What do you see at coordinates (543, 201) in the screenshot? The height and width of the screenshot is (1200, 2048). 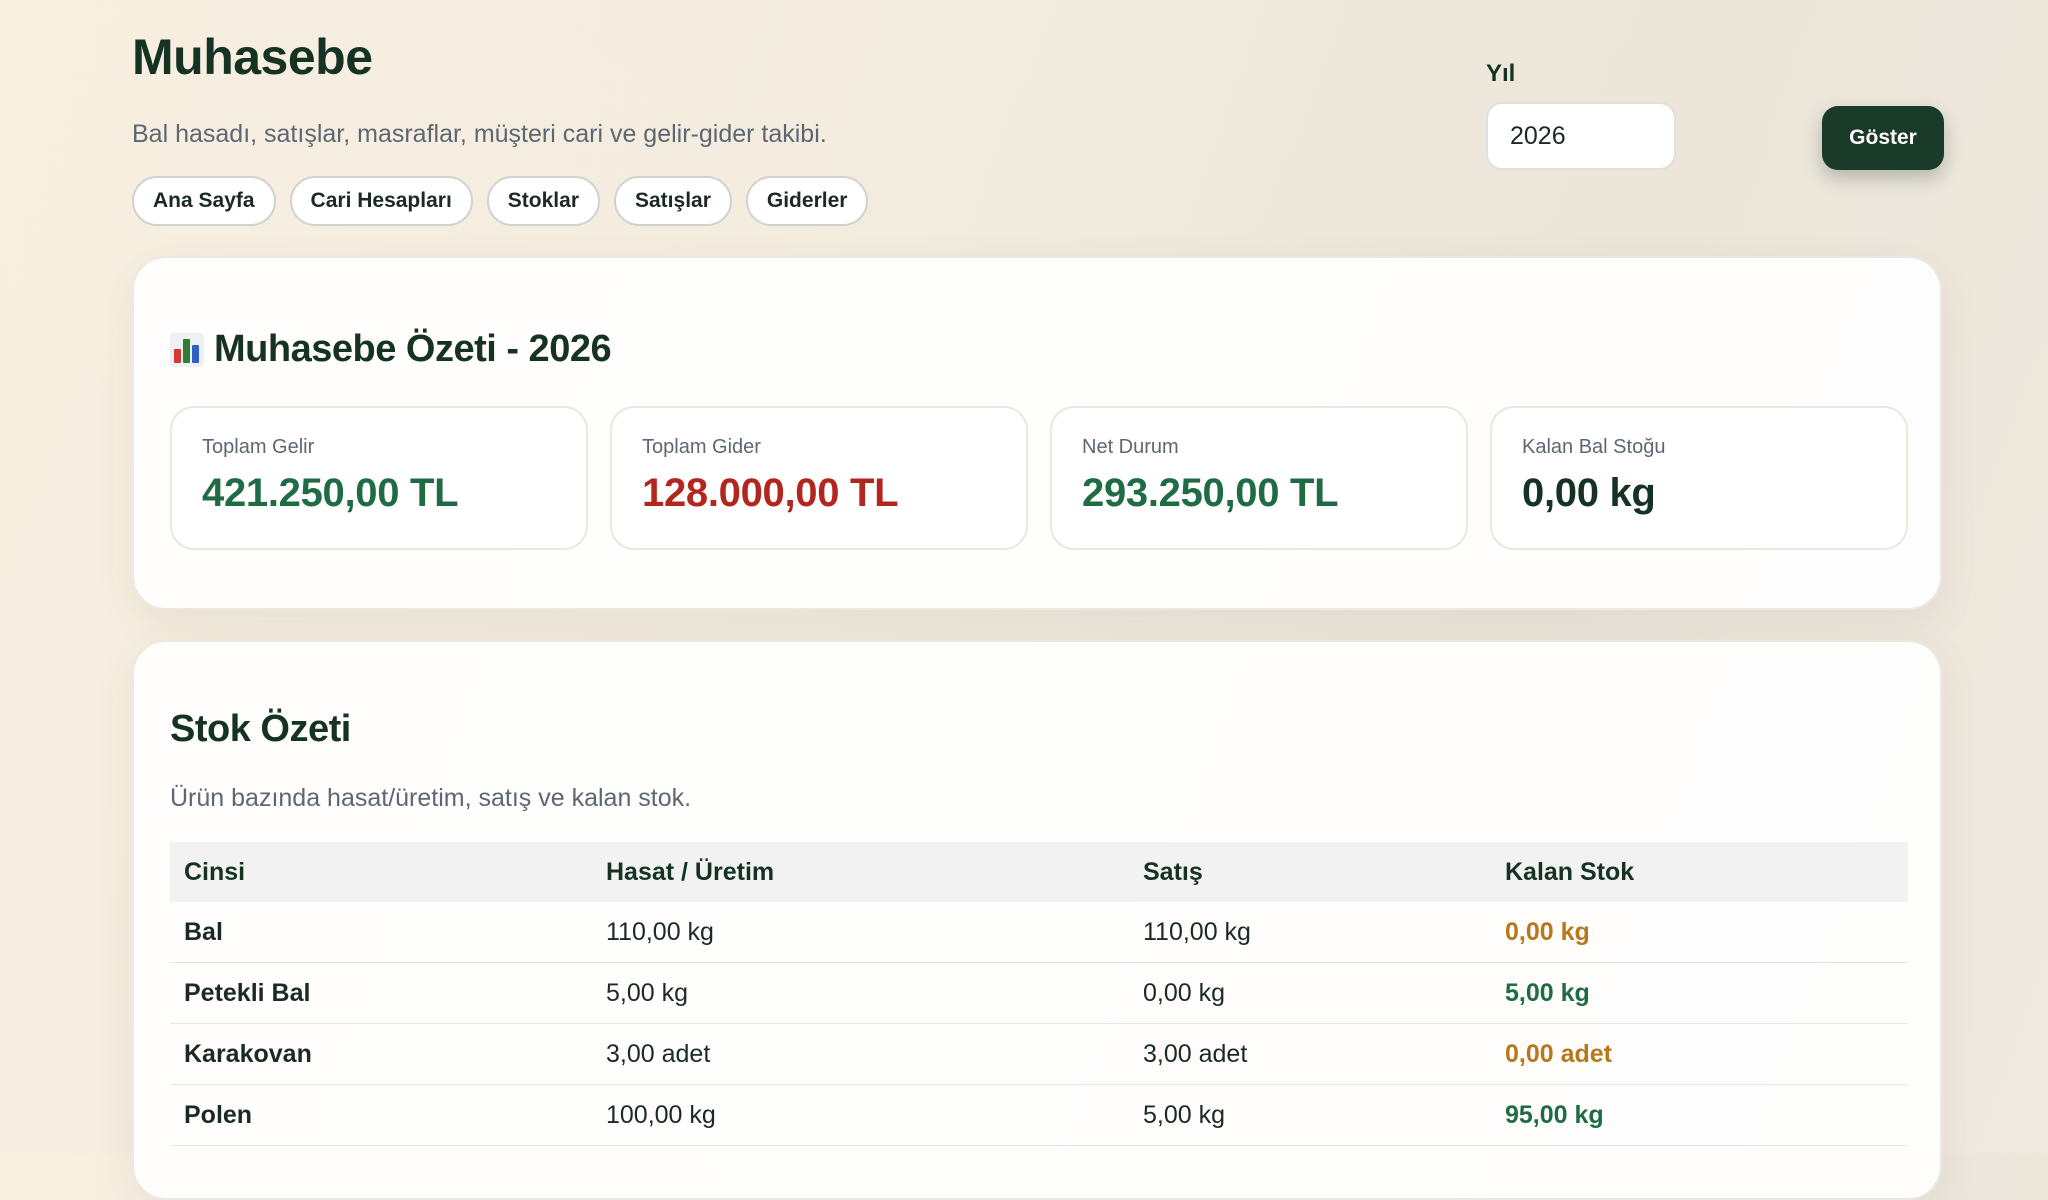 I see `nav-stoklar: Stoklar` at bounding box center [543, 201].